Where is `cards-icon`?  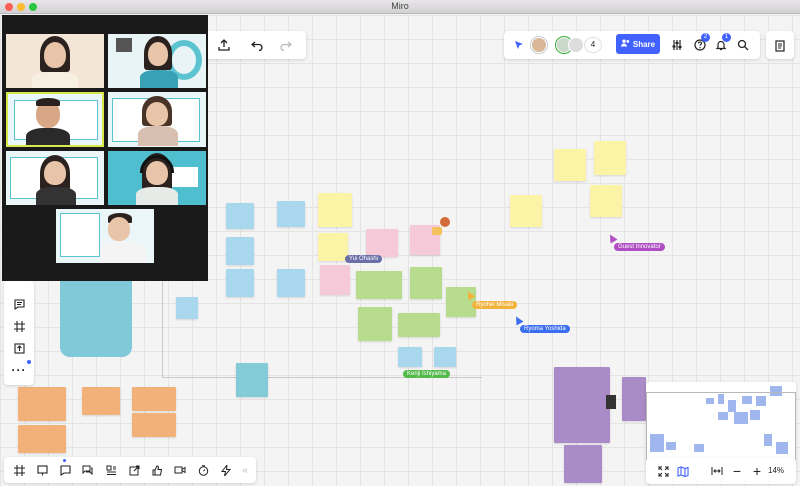
cards-icon is located at coordinates (111, 470).